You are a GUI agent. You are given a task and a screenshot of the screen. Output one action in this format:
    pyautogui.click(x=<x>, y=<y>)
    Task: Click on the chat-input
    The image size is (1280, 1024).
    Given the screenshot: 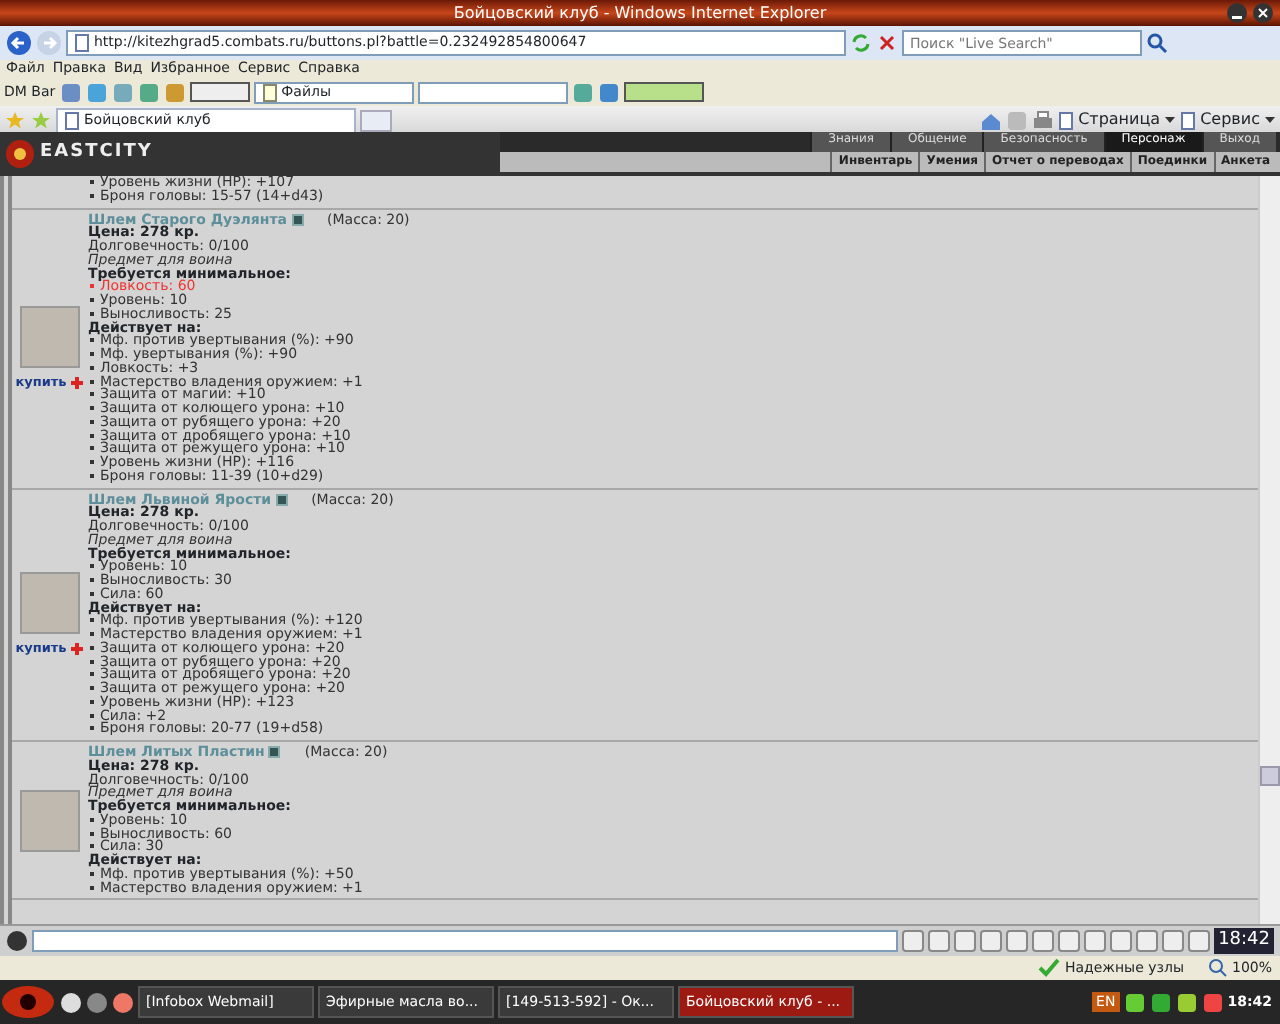 What is the action you would take?
    pyautogui.click(x=465, y=941)
    